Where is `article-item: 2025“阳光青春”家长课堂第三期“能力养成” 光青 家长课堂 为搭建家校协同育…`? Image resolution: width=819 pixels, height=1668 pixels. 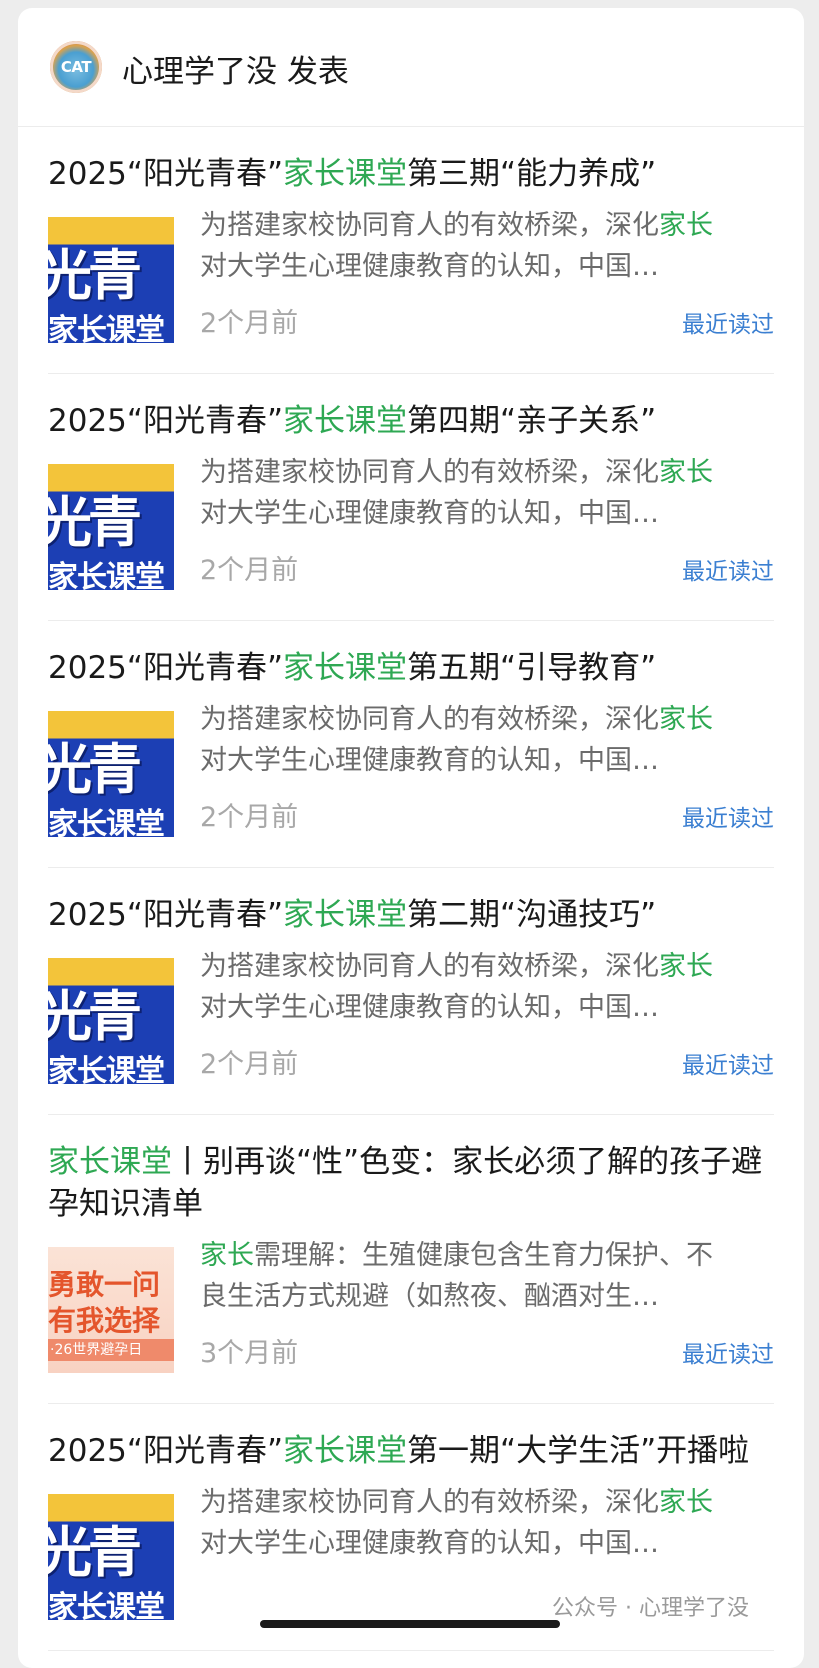 article-item: 2025“阳光青春”家长课堂第三期“能力养成” 光青 家长课堂 为搭建家校协同育… is located at coordinates (411, 250).